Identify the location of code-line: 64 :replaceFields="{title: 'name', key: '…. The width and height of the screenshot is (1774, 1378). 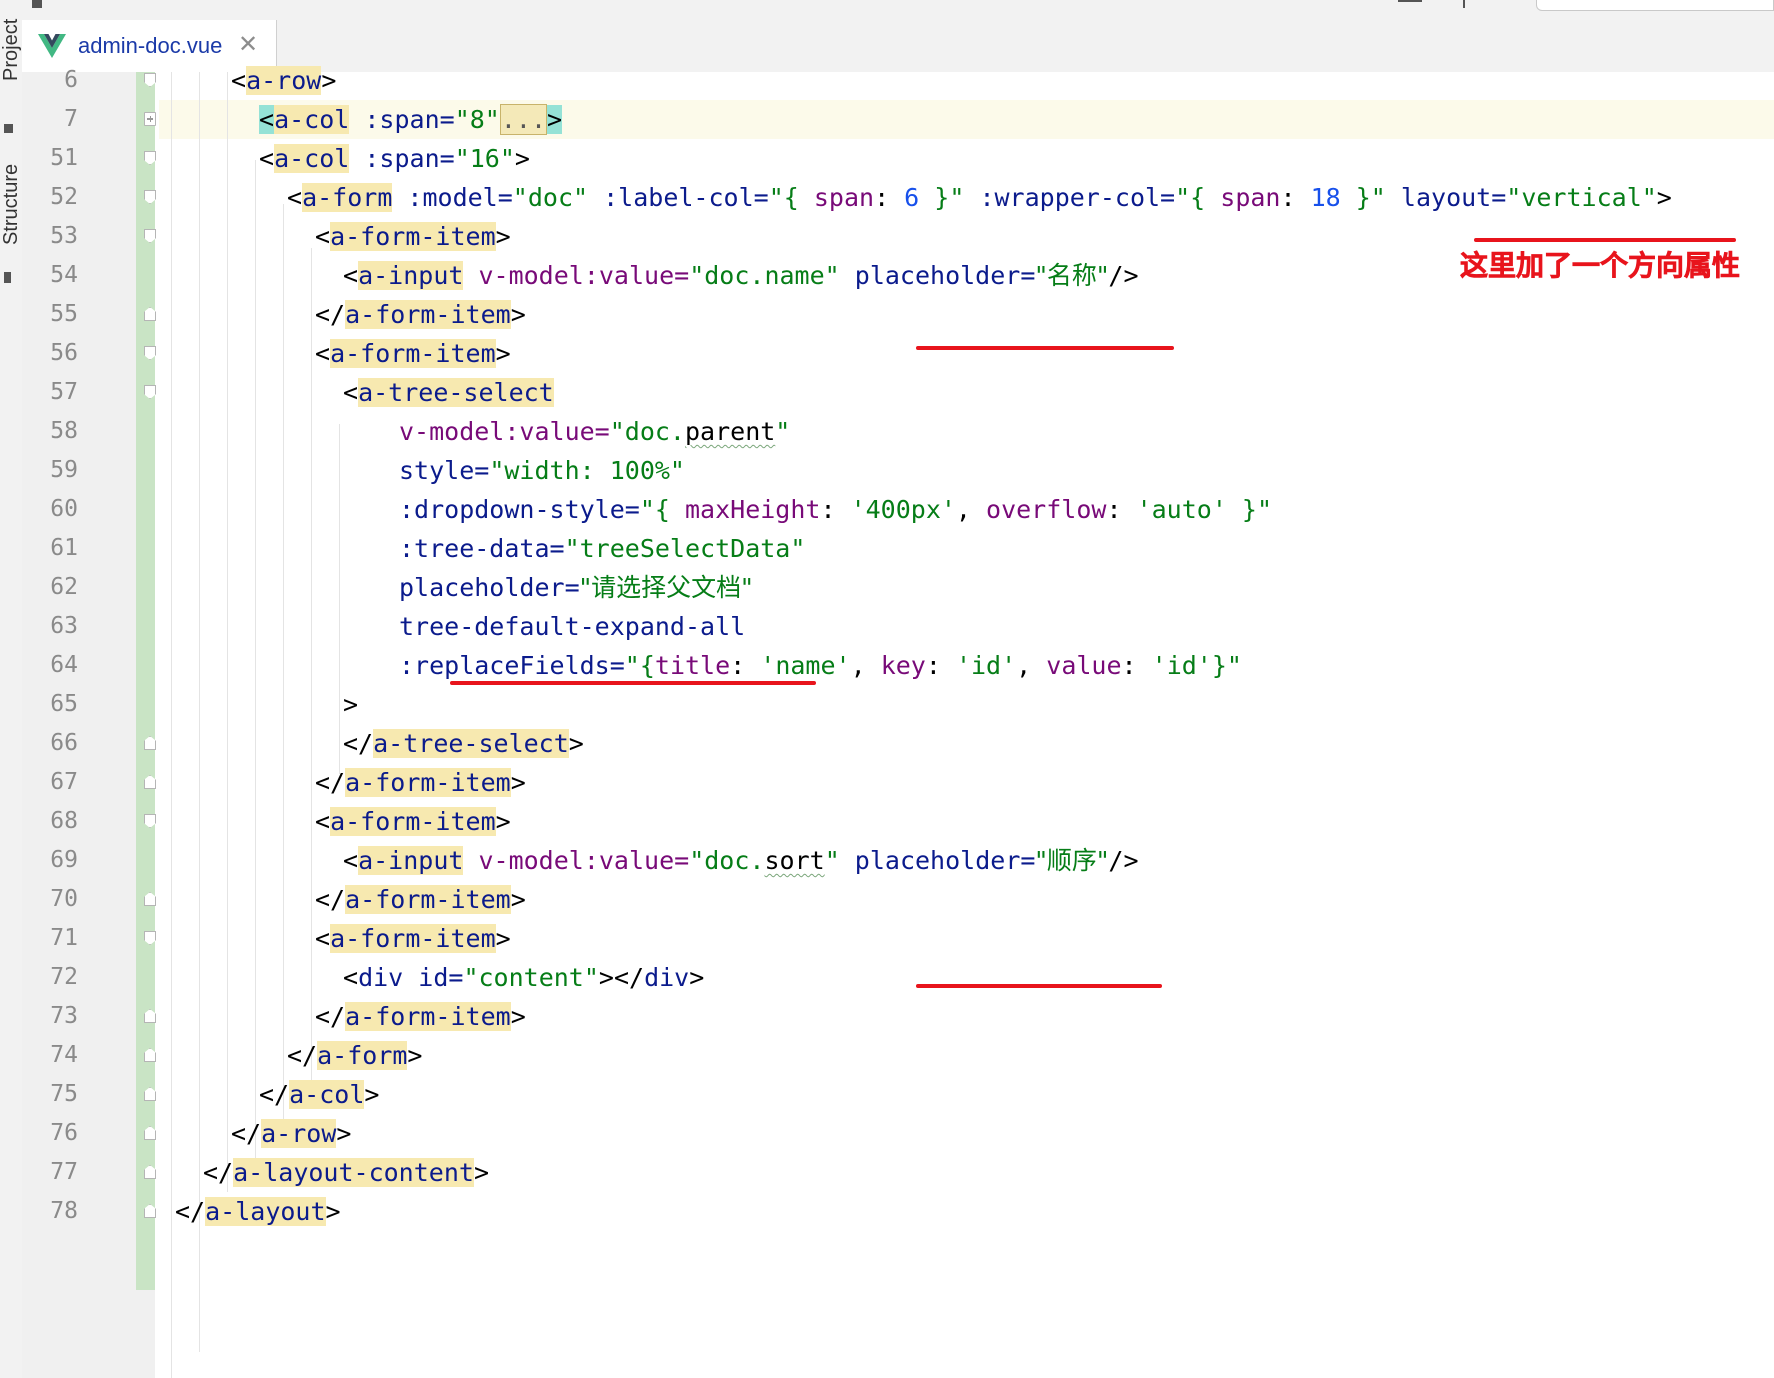
(887, 665).